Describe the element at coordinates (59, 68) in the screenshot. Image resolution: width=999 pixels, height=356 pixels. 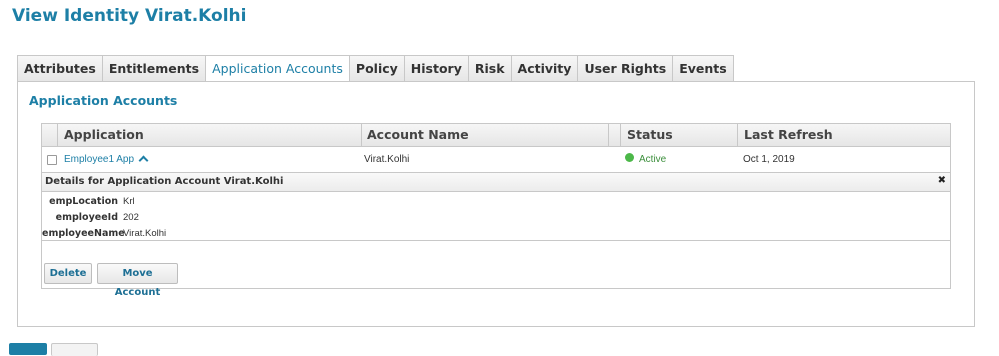
I see `tab-attributes: Attributes` at that location.